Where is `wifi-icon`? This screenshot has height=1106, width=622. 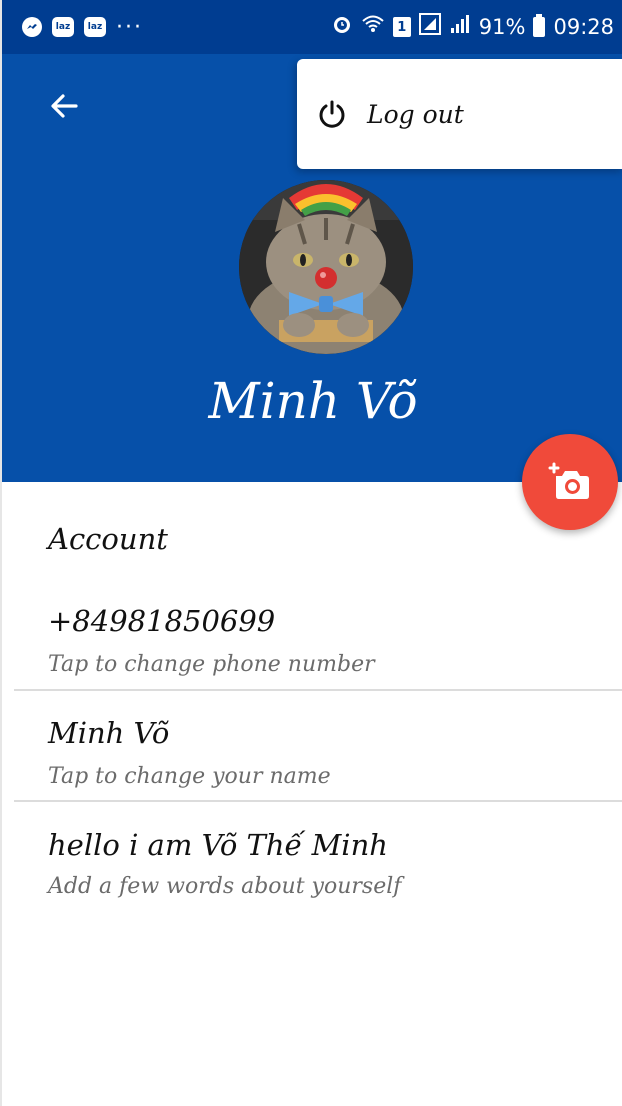 wifi-icon is located at coordinates (373, 27).